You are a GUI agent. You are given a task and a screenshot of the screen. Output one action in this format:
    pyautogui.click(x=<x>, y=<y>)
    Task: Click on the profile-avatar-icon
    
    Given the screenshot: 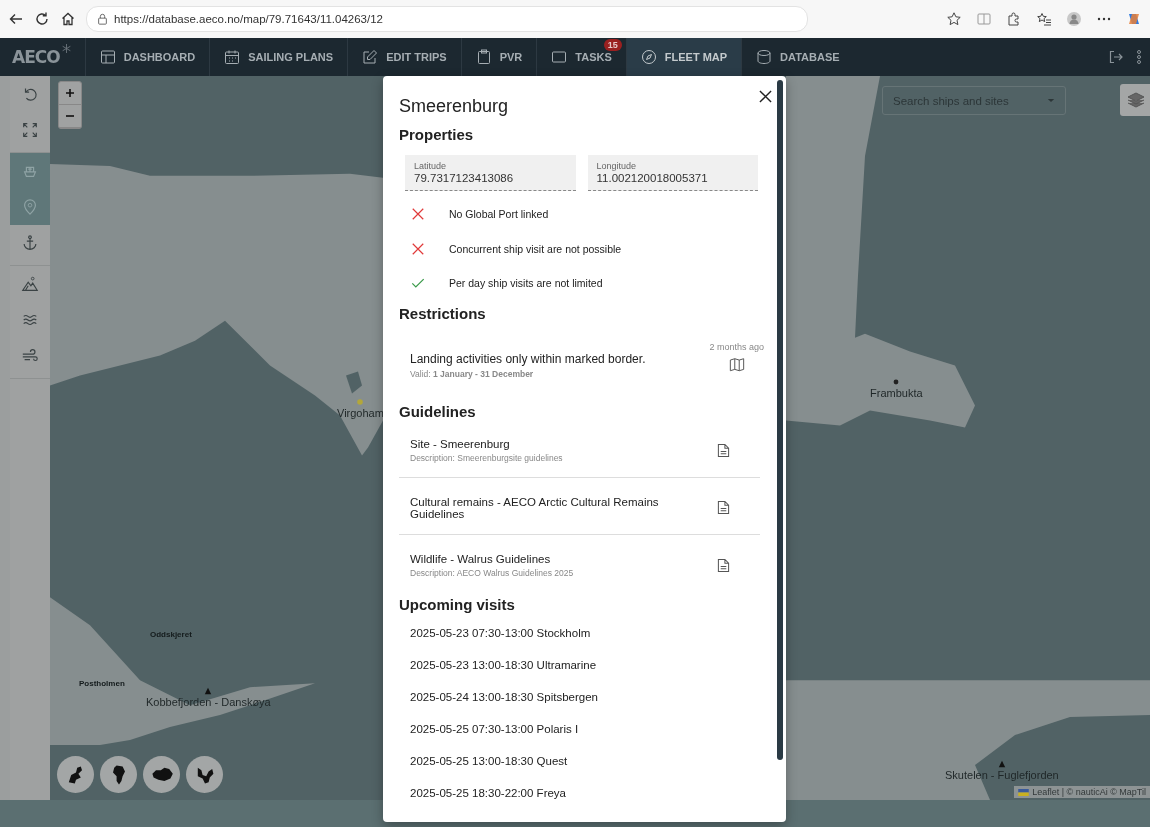 What is the action you would take?
    pyautogui.click(x=1074, y=19)
    